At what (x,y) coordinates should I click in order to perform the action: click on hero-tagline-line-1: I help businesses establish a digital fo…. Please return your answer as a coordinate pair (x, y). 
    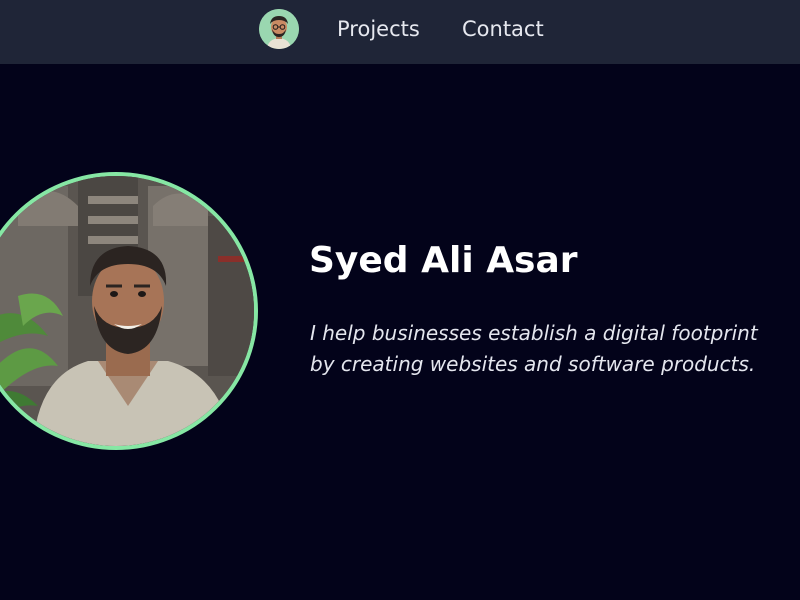
    Looking at the image, I should click on (534, 333).